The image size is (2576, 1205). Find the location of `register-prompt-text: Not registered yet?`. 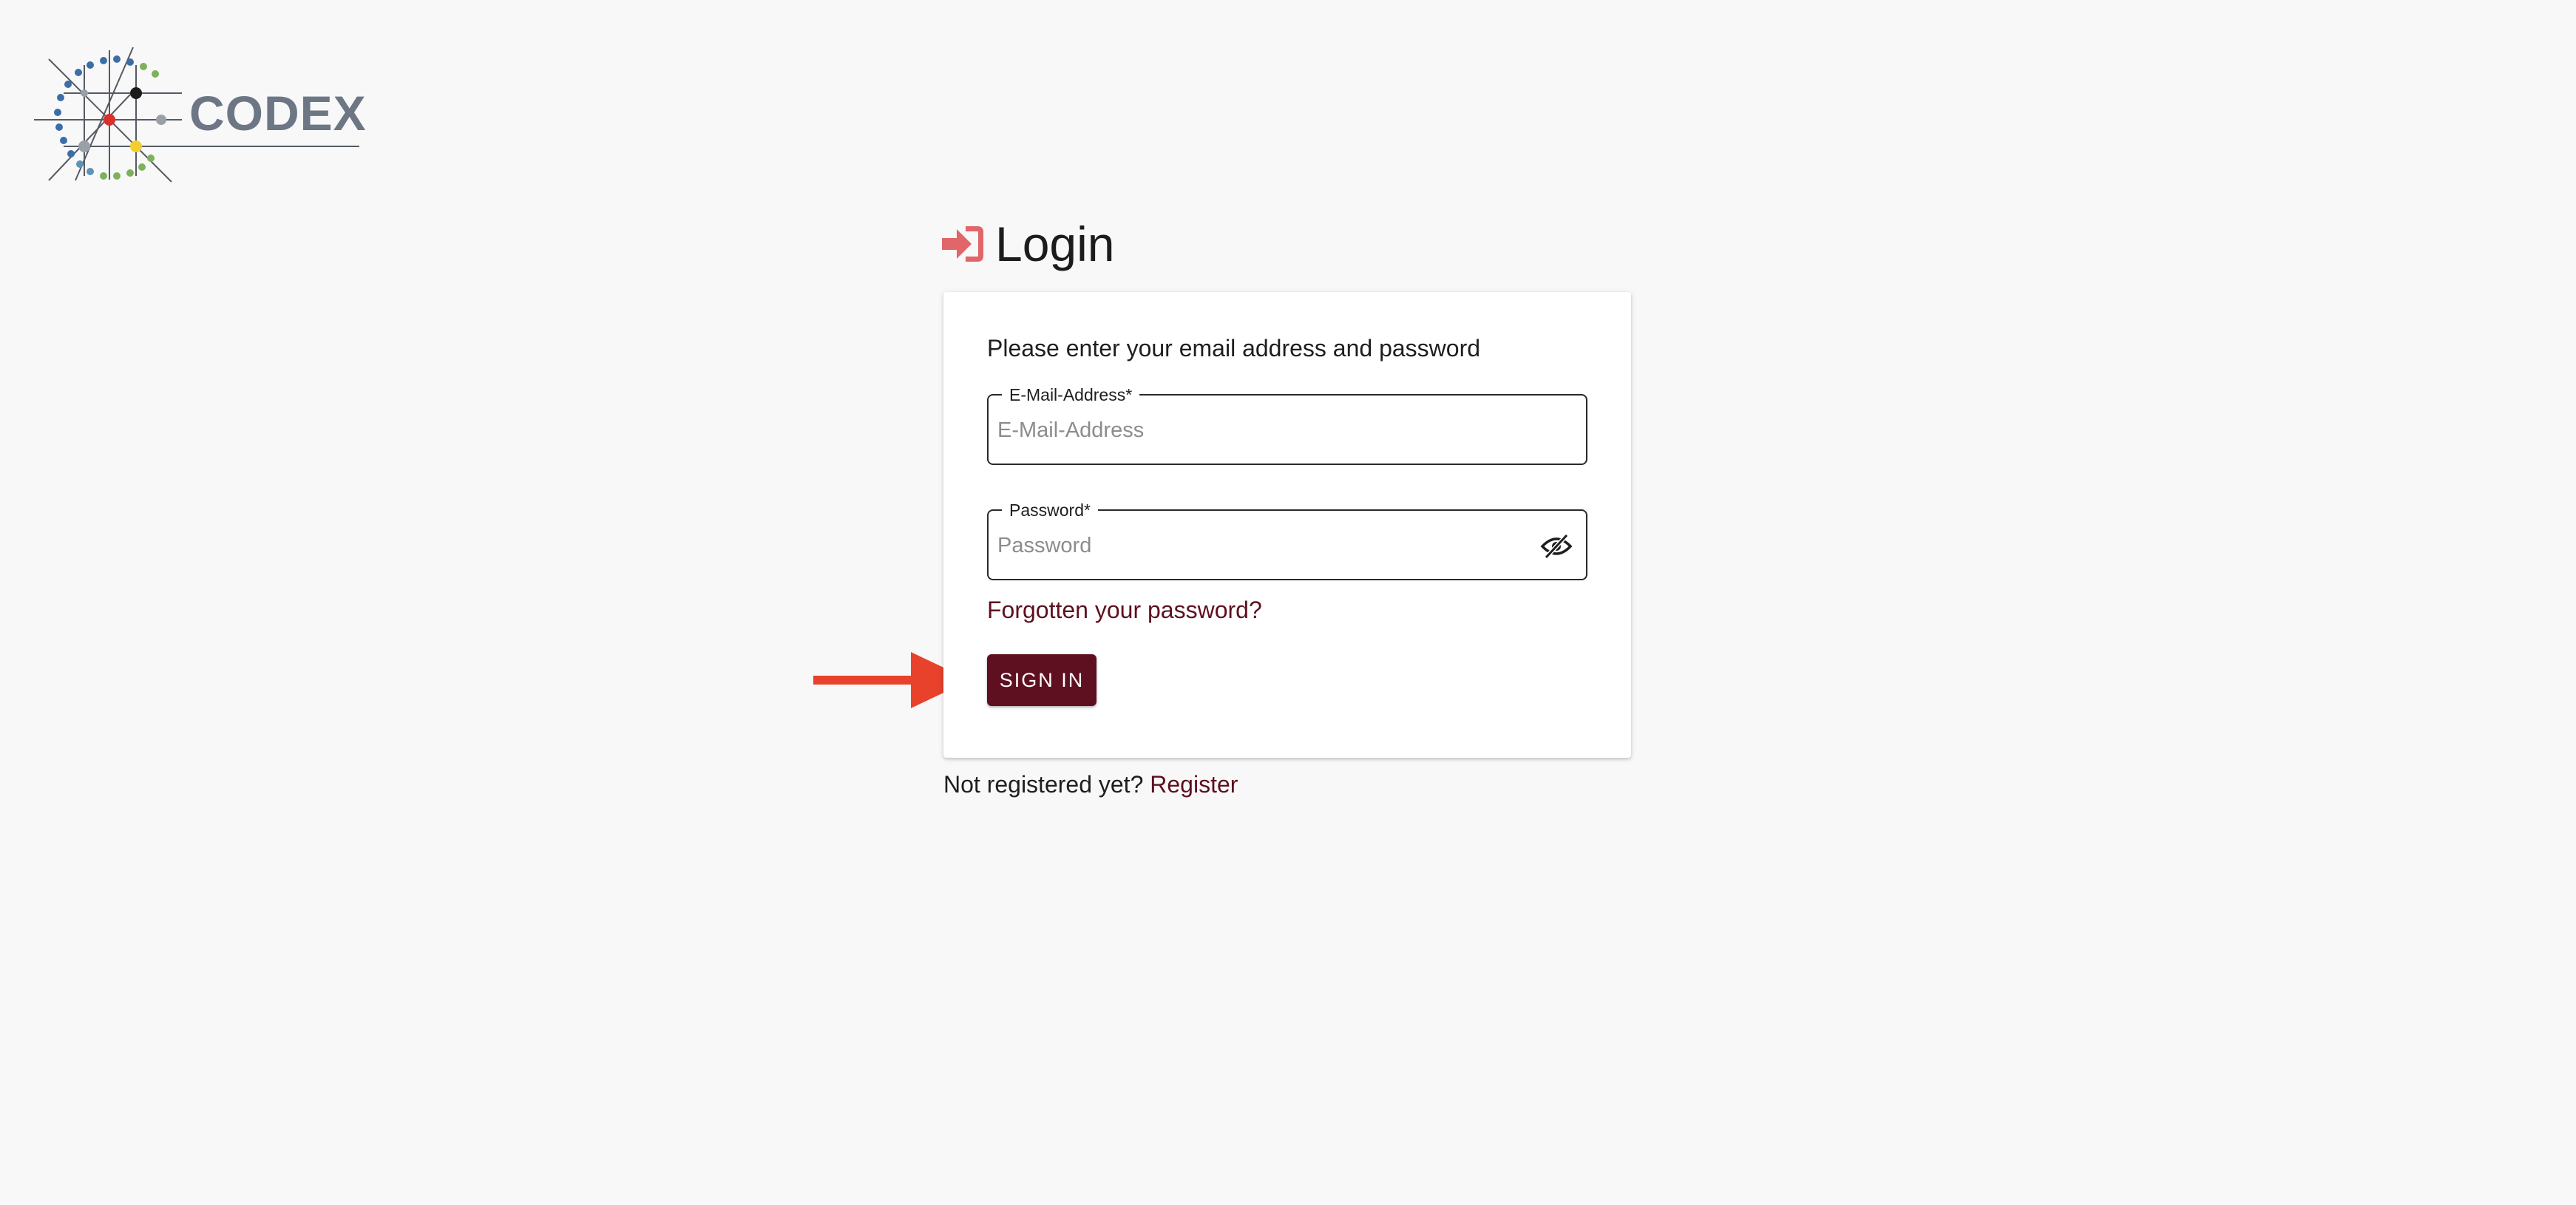

register-prompt-text: Not registered yet? is located at coordinates (1043, 784).